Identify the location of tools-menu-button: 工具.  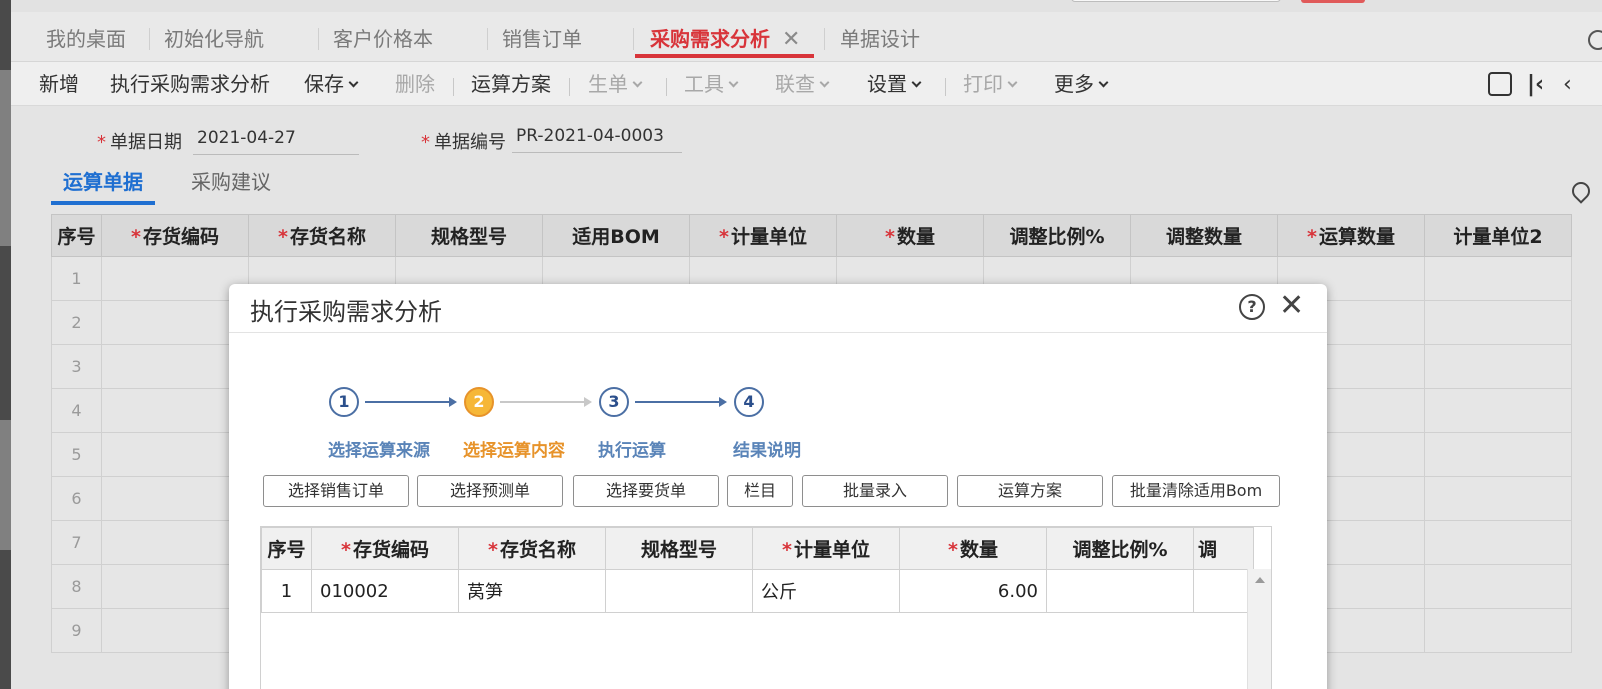
(711, 84).